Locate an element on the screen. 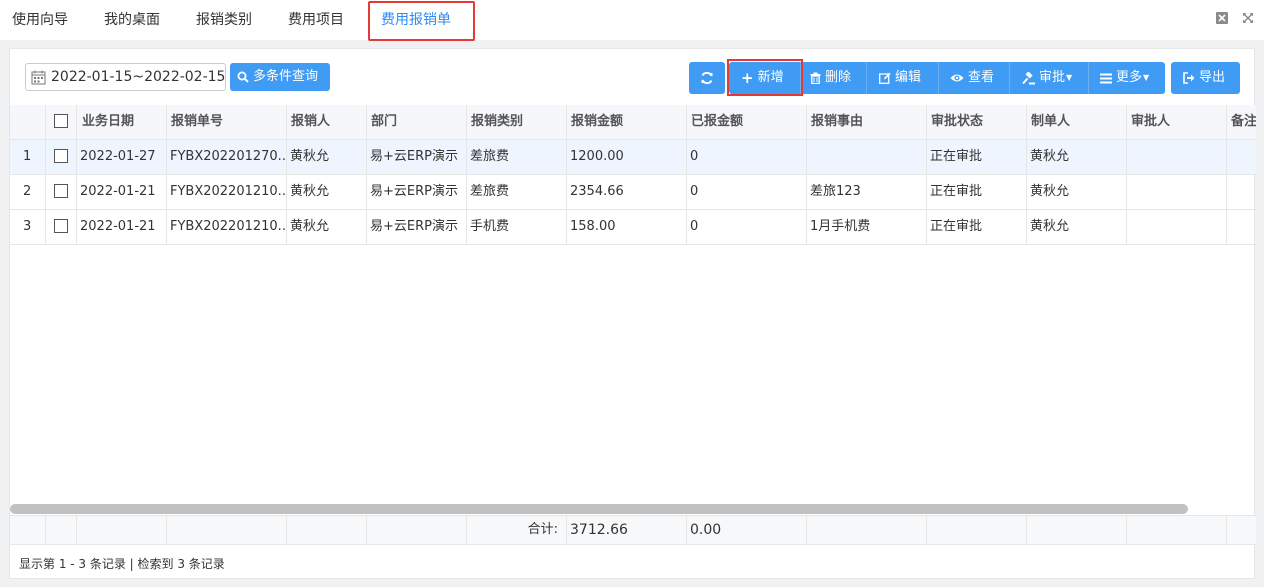 This screenshot has width=1264, height=587. date-range-value: 2022-01-15~2022-02-15 is located at coordinates (138, 77).